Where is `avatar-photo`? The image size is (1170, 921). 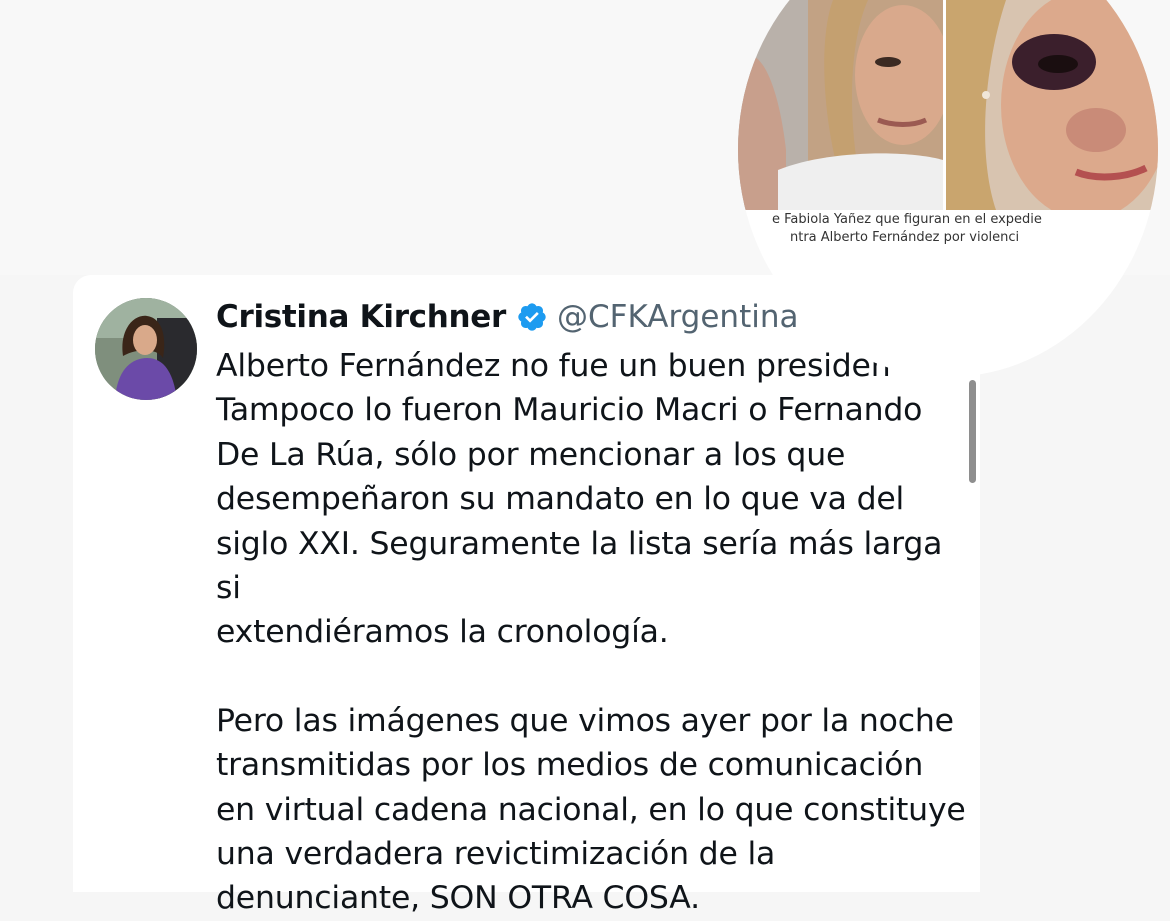
avatar-photo is located at coordinates (146, 349).